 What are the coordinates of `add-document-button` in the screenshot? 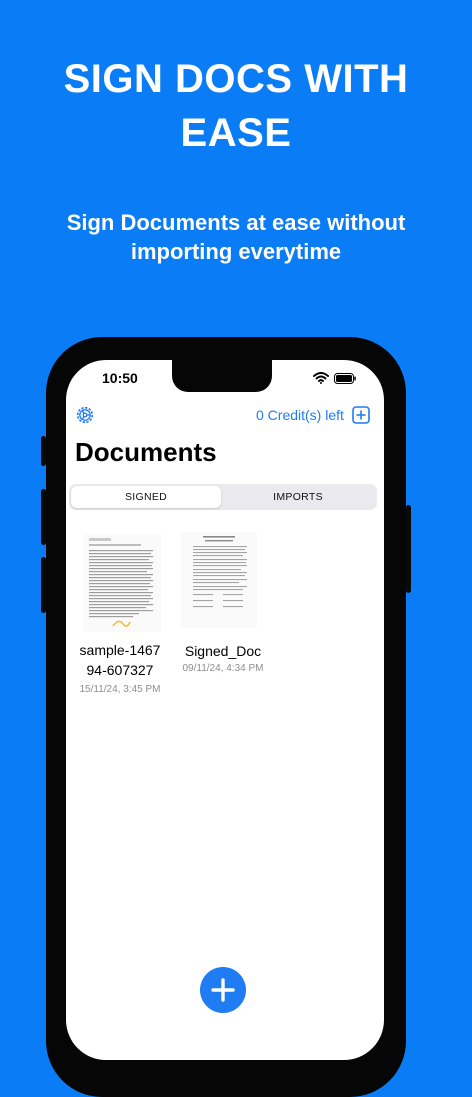 It's located at (223, 990).